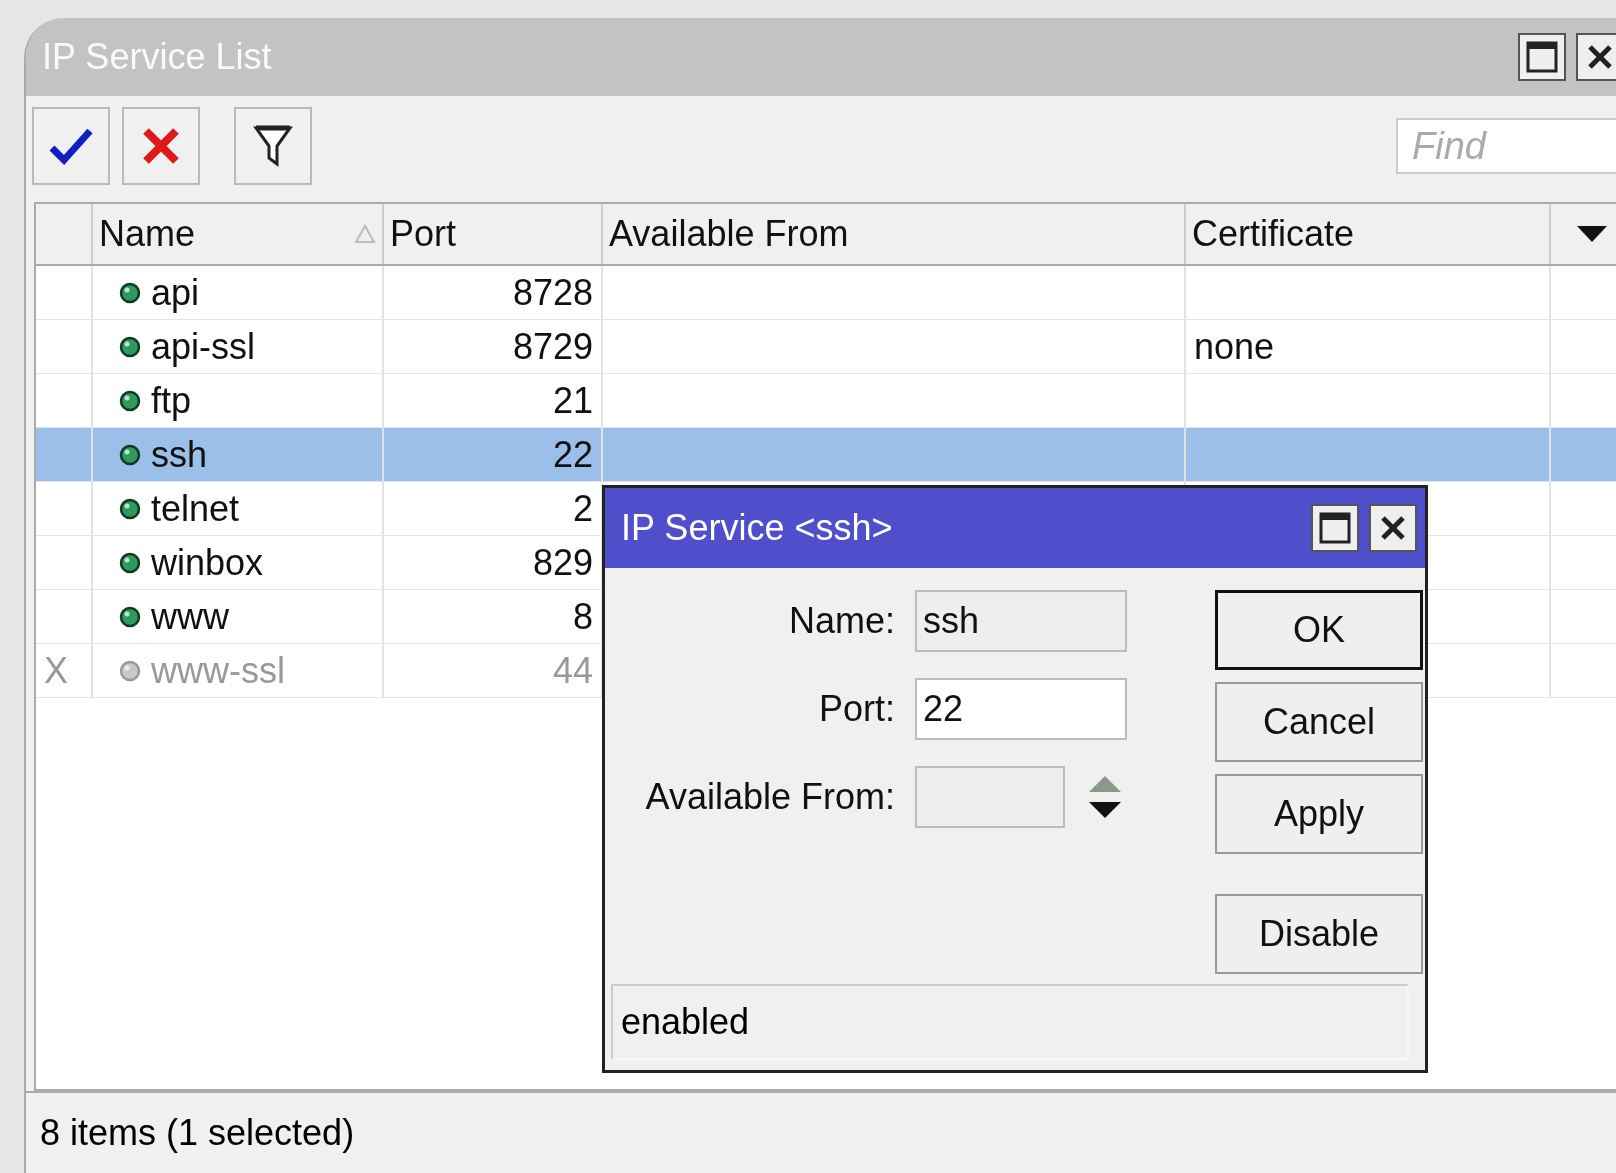  I want to click on field-label: Available From:, so click(769, 797).